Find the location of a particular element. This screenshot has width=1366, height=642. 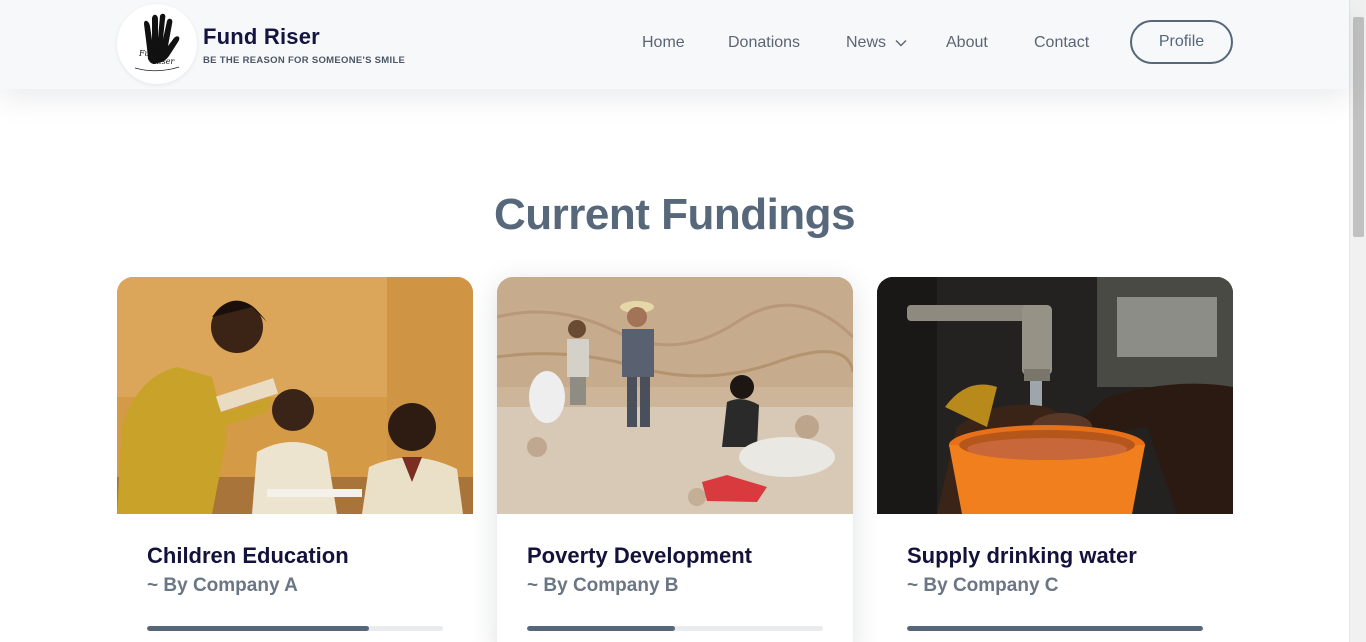

page-scrollbar is located at coordinates (1357, 321).